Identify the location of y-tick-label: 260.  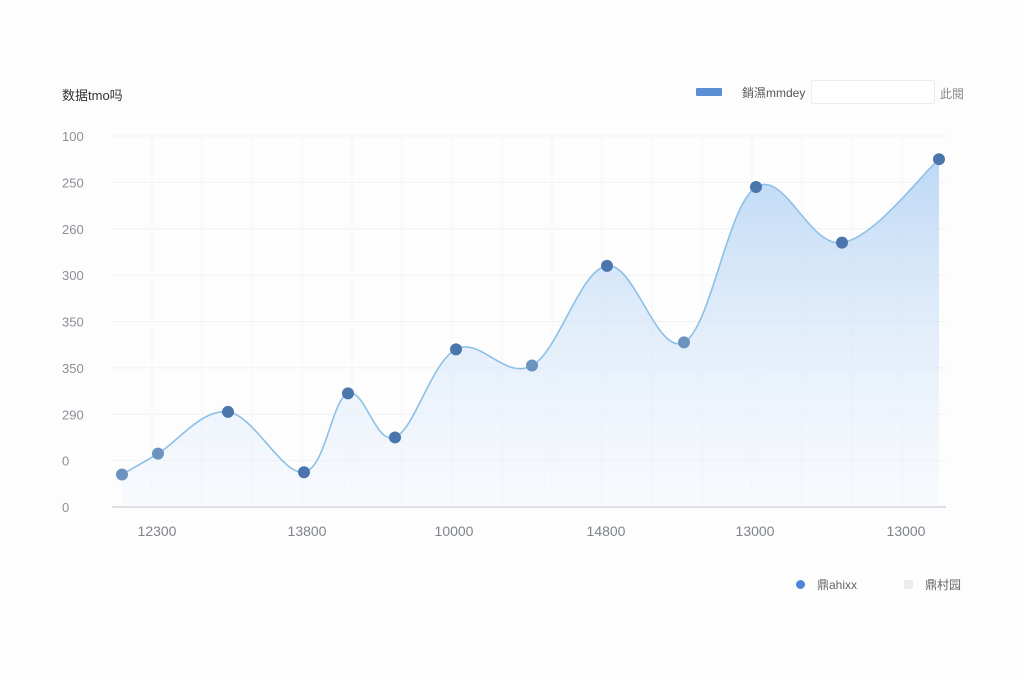
(73, 229).